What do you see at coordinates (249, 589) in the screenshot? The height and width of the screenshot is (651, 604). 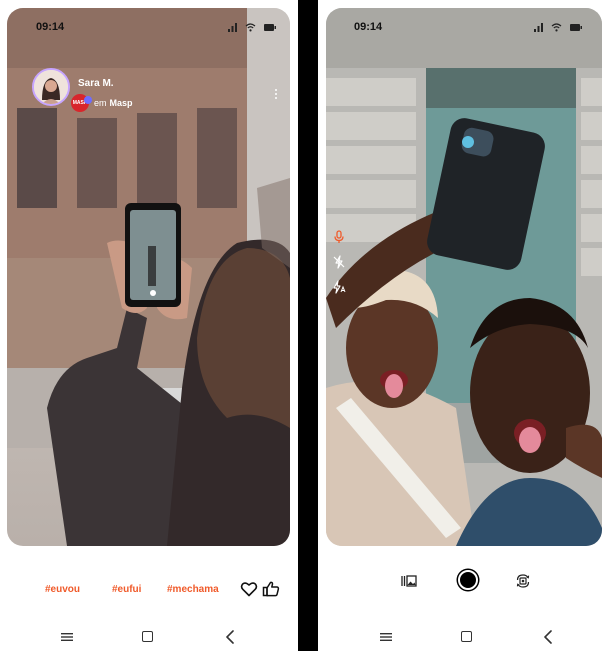 I see `heart-icon` at bounding box center [249, 589].